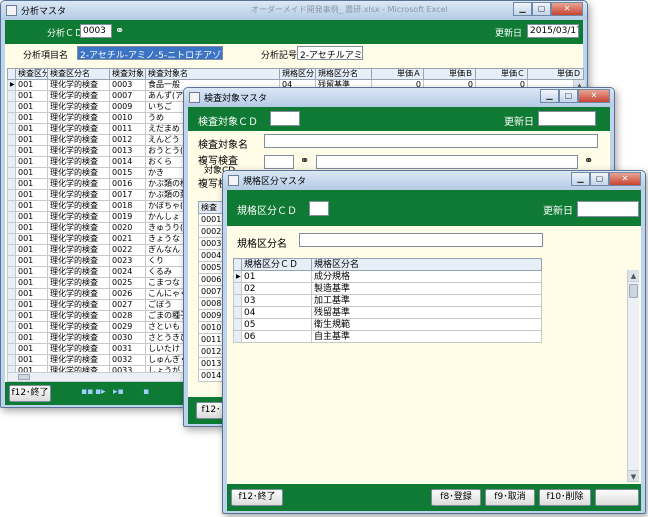 This screenshot has width=648, height=517. Describe the element at coordinates (633, 291) in the screenshot. I see `scroll-thumb` at that location.